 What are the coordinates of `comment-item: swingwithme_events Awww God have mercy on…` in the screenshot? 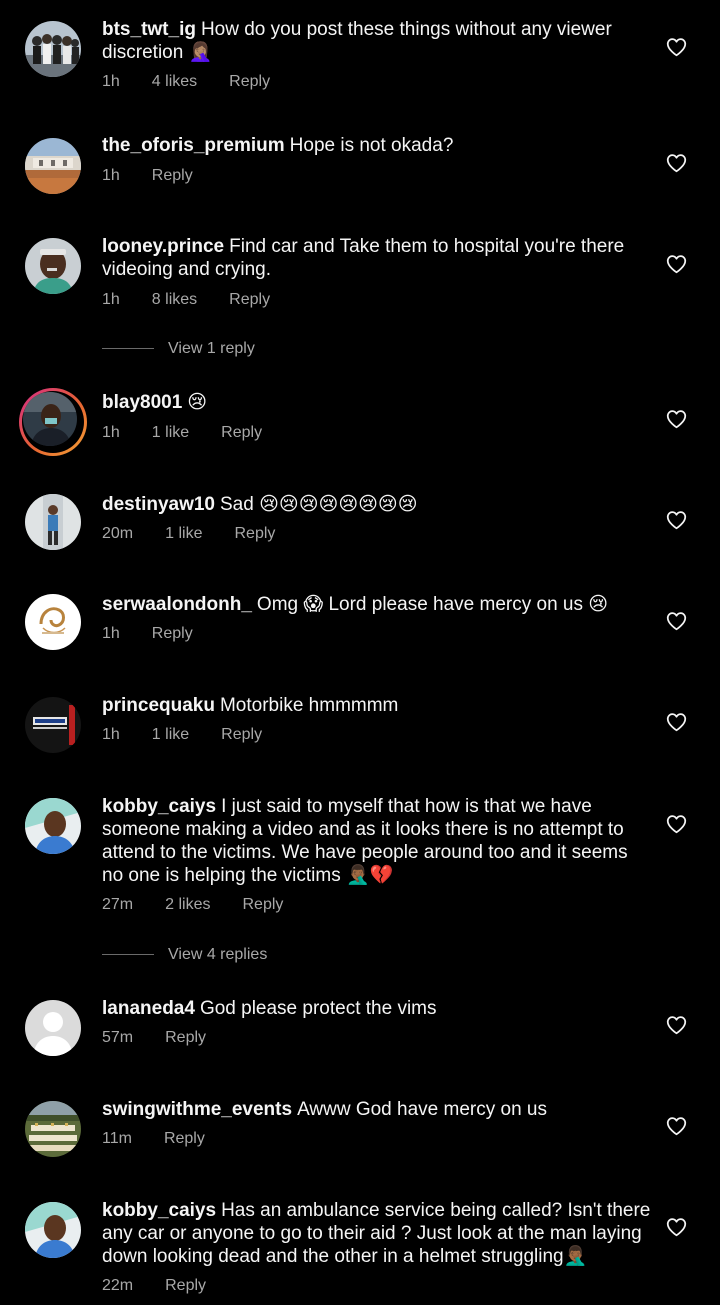 It's located at (360, 1135).